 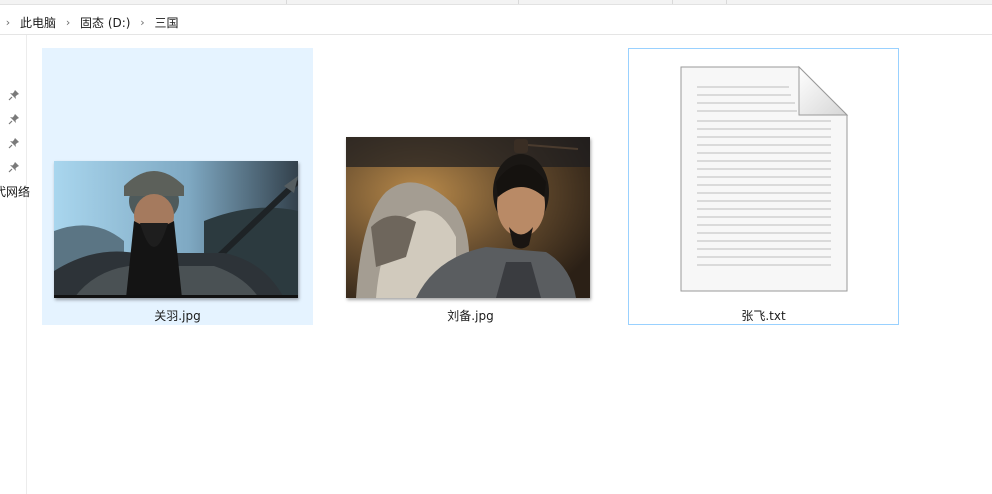 What do you see at coordinates (496, 22) in the screenshot?
I see `address-bar: › 此电脑 › 固态 (D:) › 三国` at bounding box center [496, 22].